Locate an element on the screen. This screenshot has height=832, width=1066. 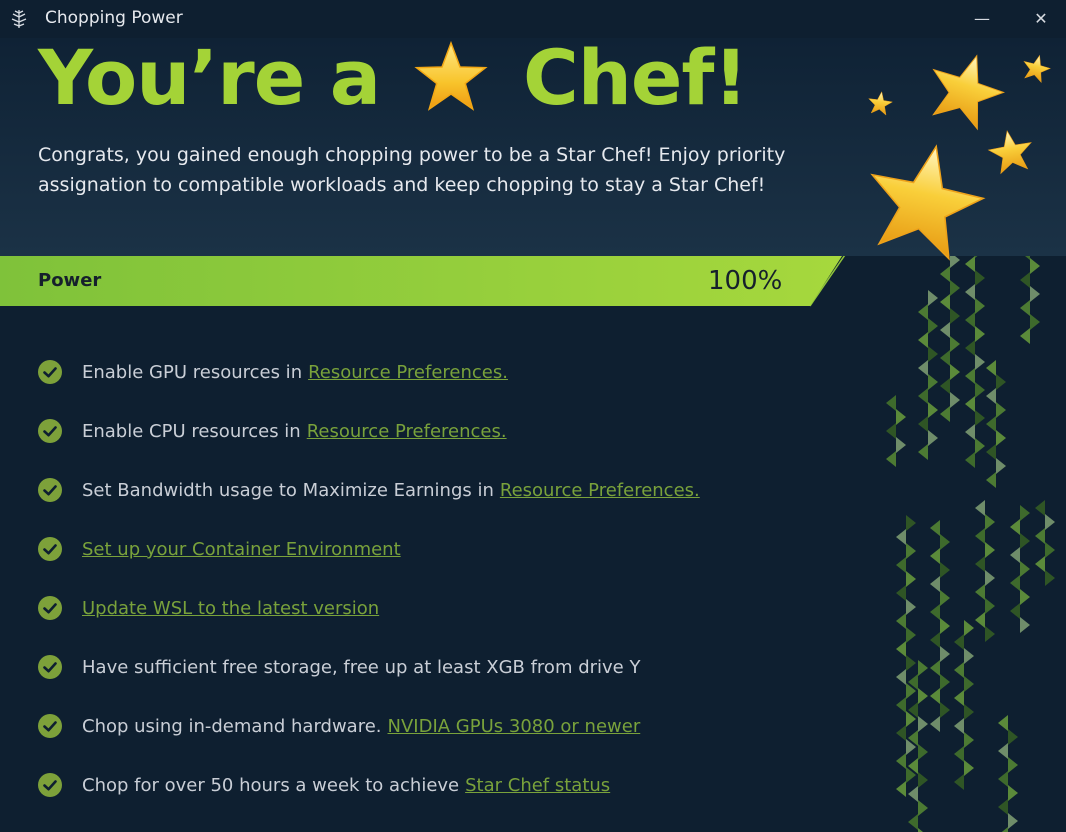
star-icon is located at coordinates (451, 75).